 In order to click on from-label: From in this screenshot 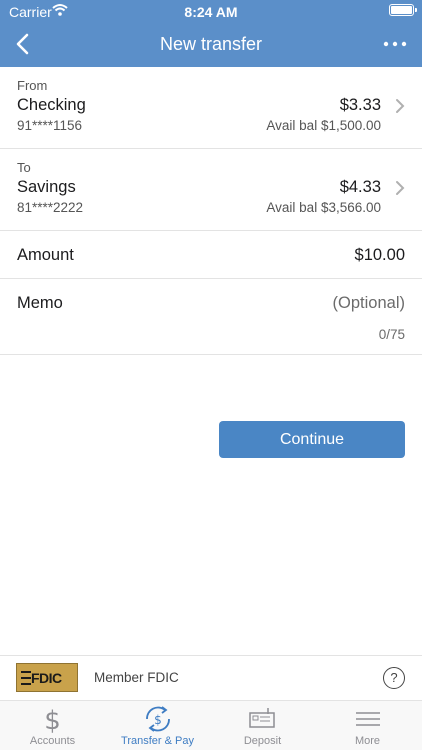, I will do `click(32, 85)`.